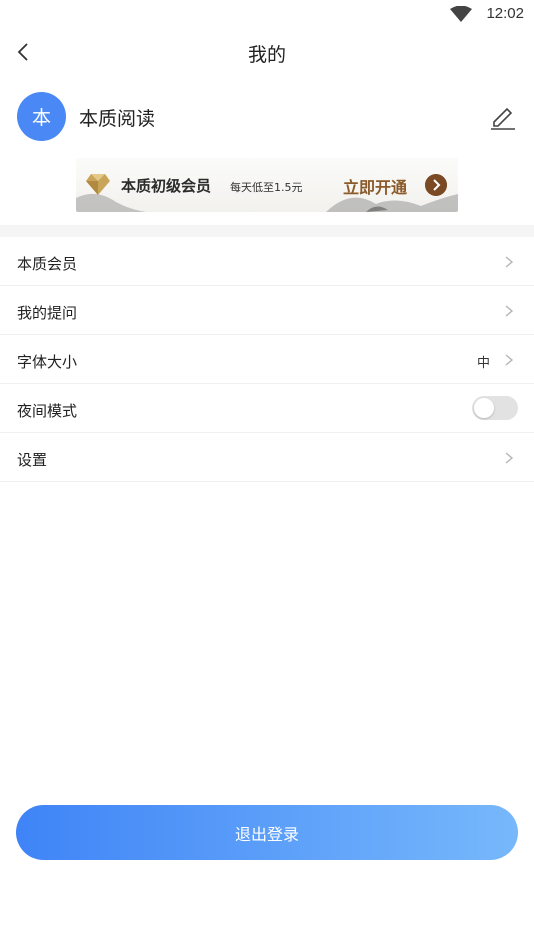 The image size is (534, 949). I want to click on menu-item-label: 夜间模式, so click(47, 411).